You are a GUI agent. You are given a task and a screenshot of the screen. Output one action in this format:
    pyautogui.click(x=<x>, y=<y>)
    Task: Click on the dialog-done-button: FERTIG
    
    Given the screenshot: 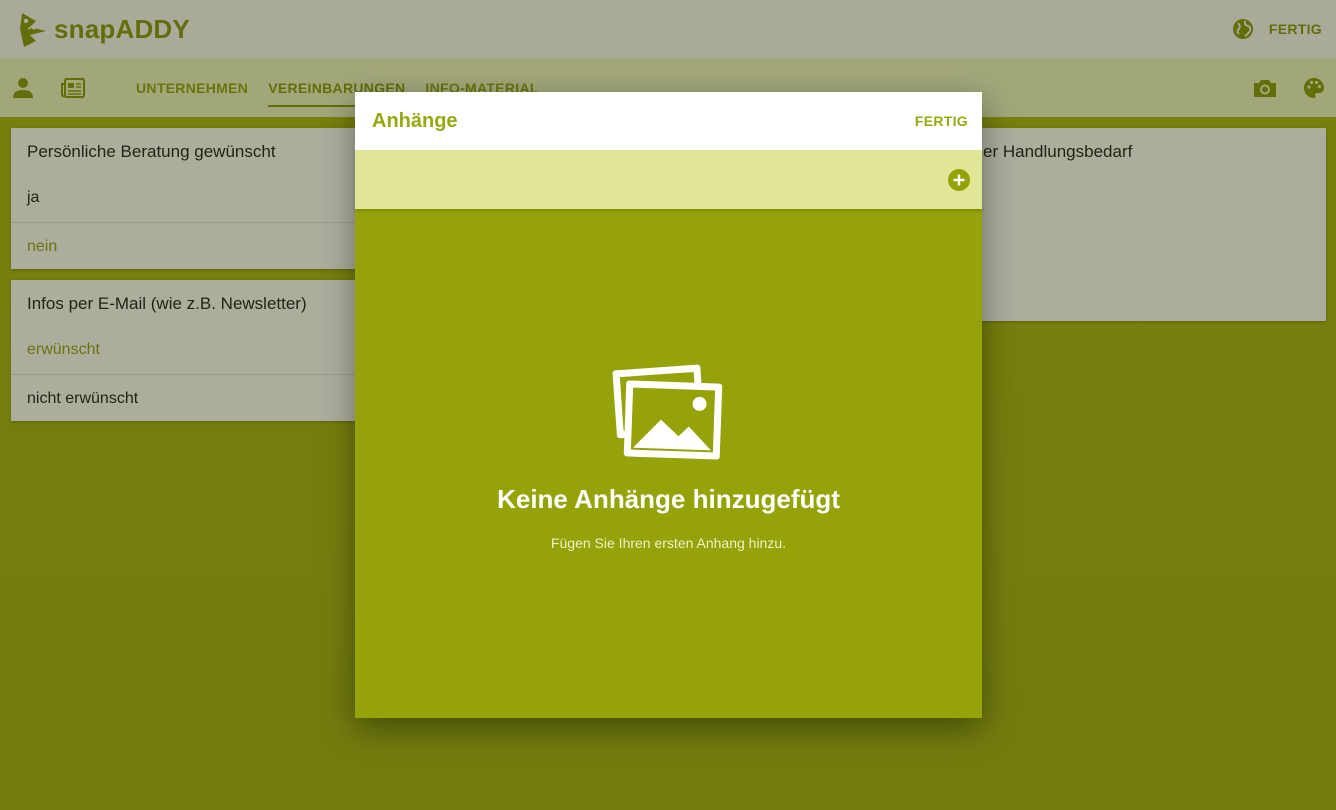 What is the action you would take?
    pyautogui.click(x=941, y=121)
    